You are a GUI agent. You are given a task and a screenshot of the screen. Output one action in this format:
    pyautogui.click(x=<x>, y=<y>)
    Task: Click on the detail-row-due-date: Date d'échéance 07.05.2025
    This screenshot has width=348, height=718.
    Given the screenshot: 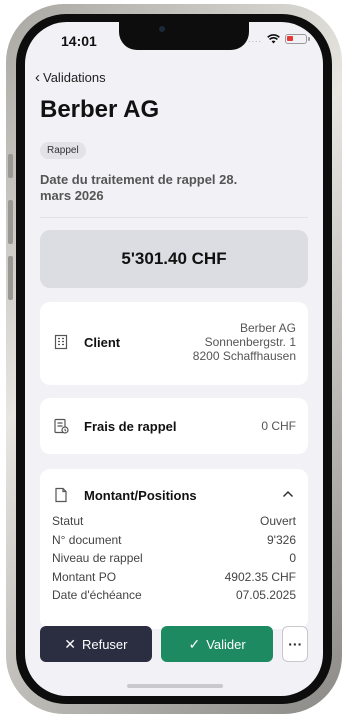 What is the action you would take?
    pyautogui.click(x=174, y=595)
    